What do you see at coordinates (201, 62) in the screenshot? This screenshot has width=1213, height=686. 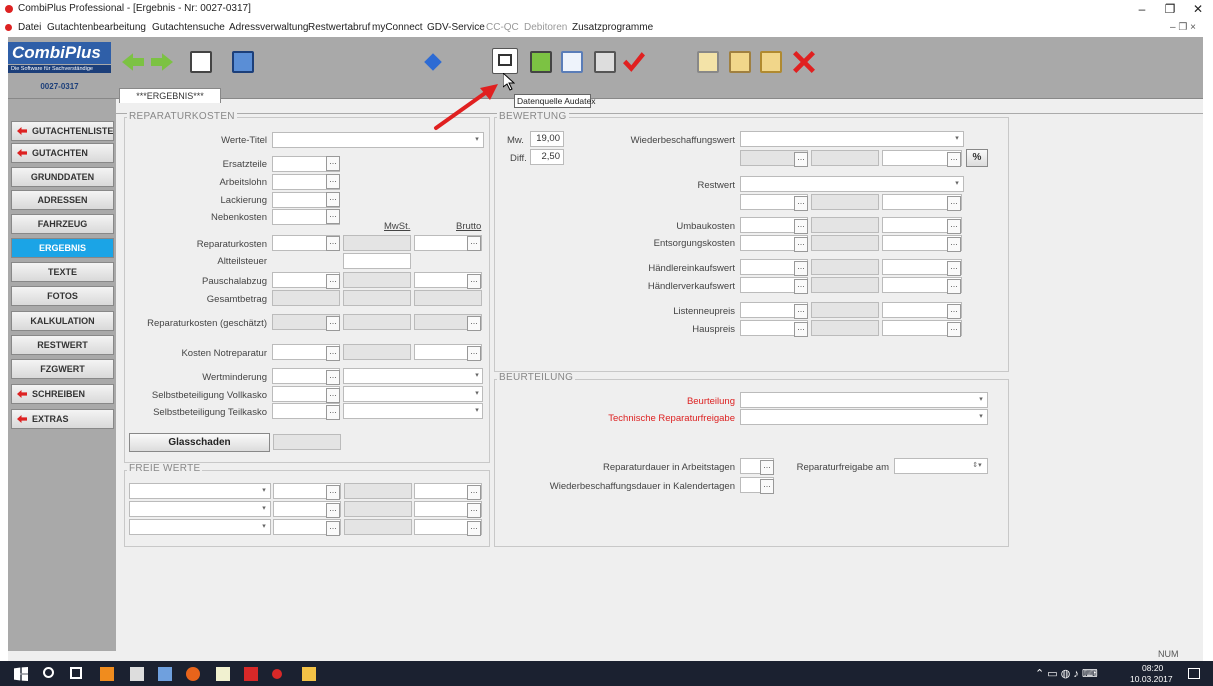 I see `save-icon` at bounding box center [201, 62].